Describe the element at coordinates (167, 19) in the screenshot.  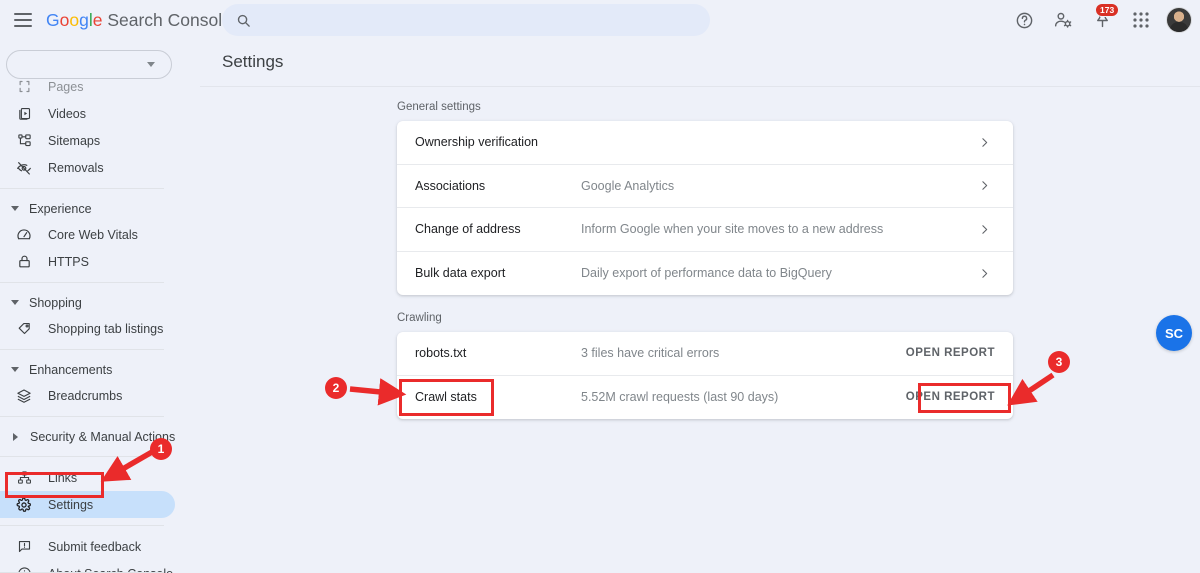
I see `product-name: Search Console` at that location.